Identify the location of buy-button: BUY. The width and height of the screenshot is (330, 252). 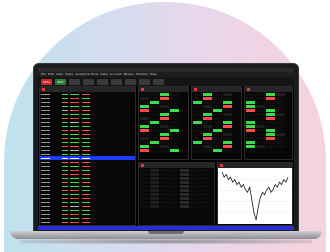
(61, 81).